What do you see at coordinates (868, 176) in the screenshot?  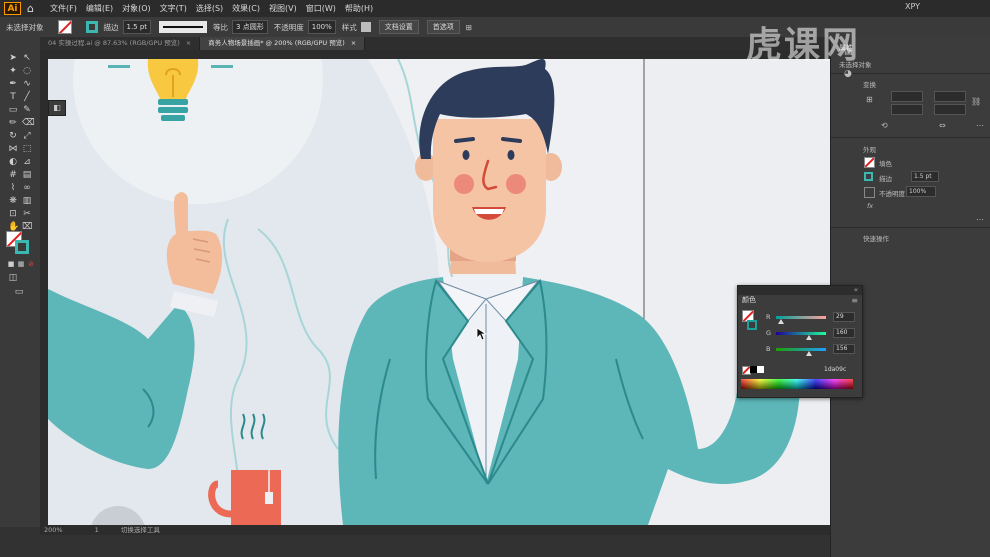 I see `stroke-swatch-panel` at bounding box center [868, 176].